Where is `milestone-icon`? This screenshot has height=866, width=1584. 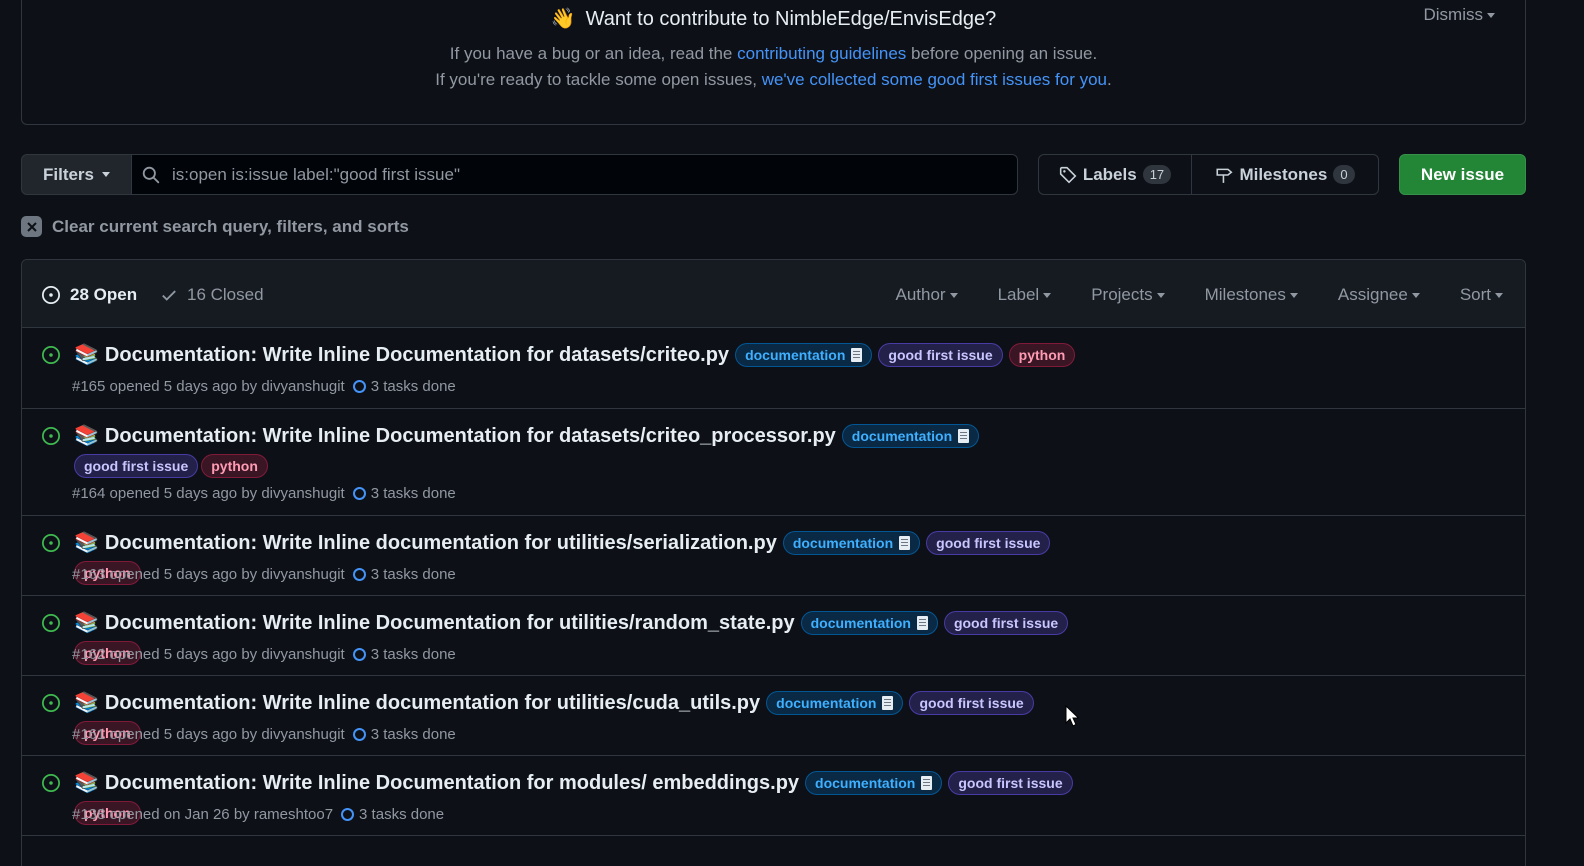
milestone-icon is located at coordinates (1224, 175).